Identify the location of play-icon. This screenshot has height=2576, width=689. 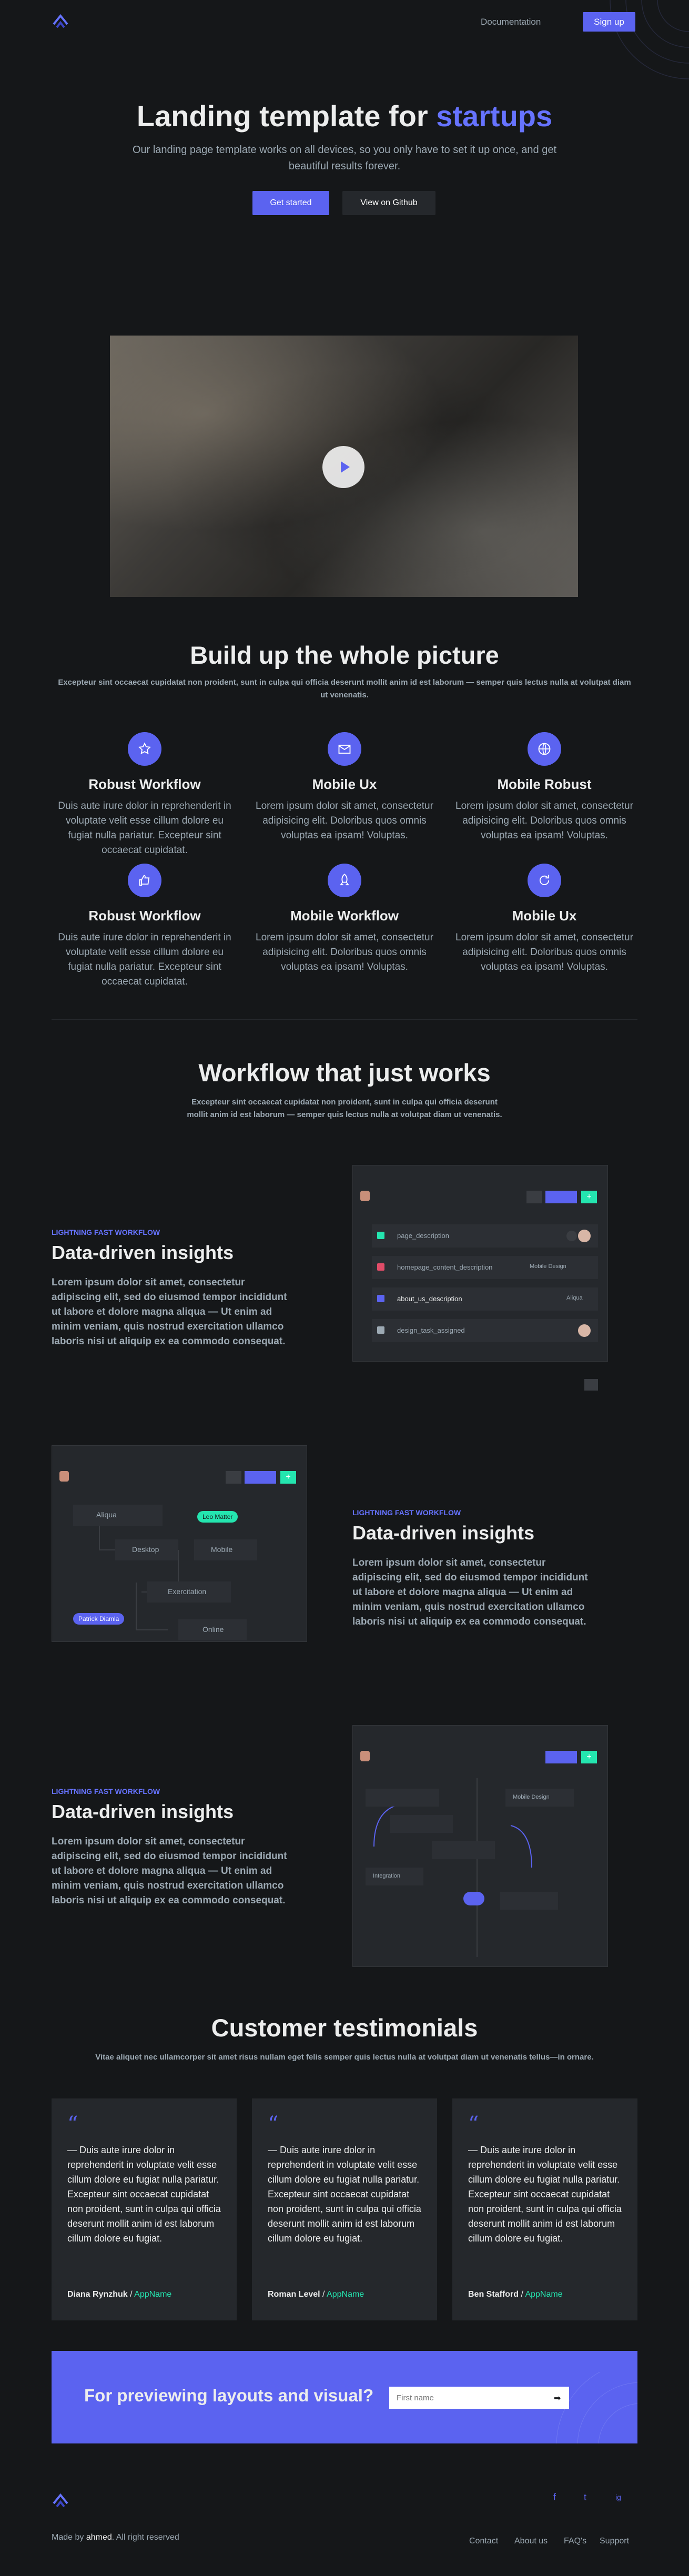
(345, 467).